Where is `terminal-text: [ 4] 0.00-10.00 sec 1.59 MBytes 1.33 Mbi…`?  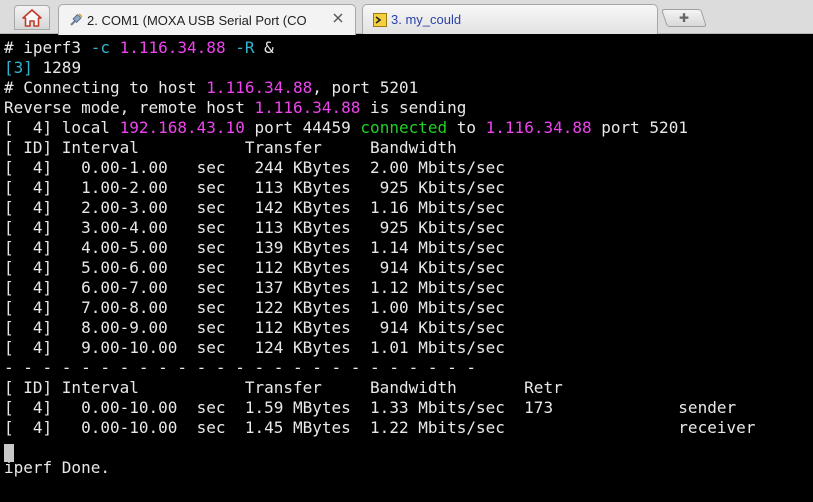
terminal-text: [ 4] 0.00-10.00 sec 1.59 MBytes 1.33 Mbi… is located at coordinates (370, 407).